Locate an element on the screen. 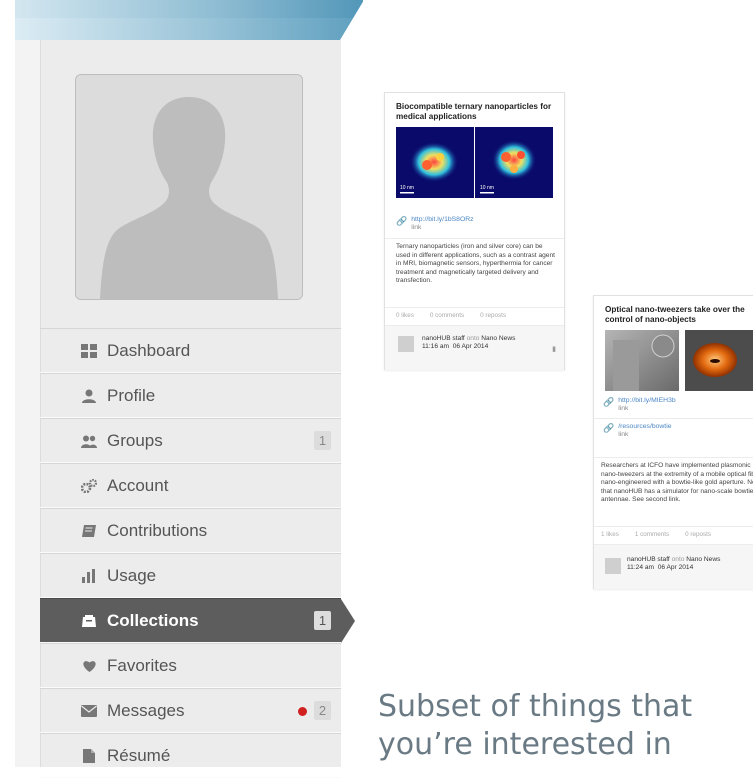 This screenshot has width=753, height=778. post-link-block: 🔗 http://bit.ly/1bS8ORz link is located at coordinates (435, 224).